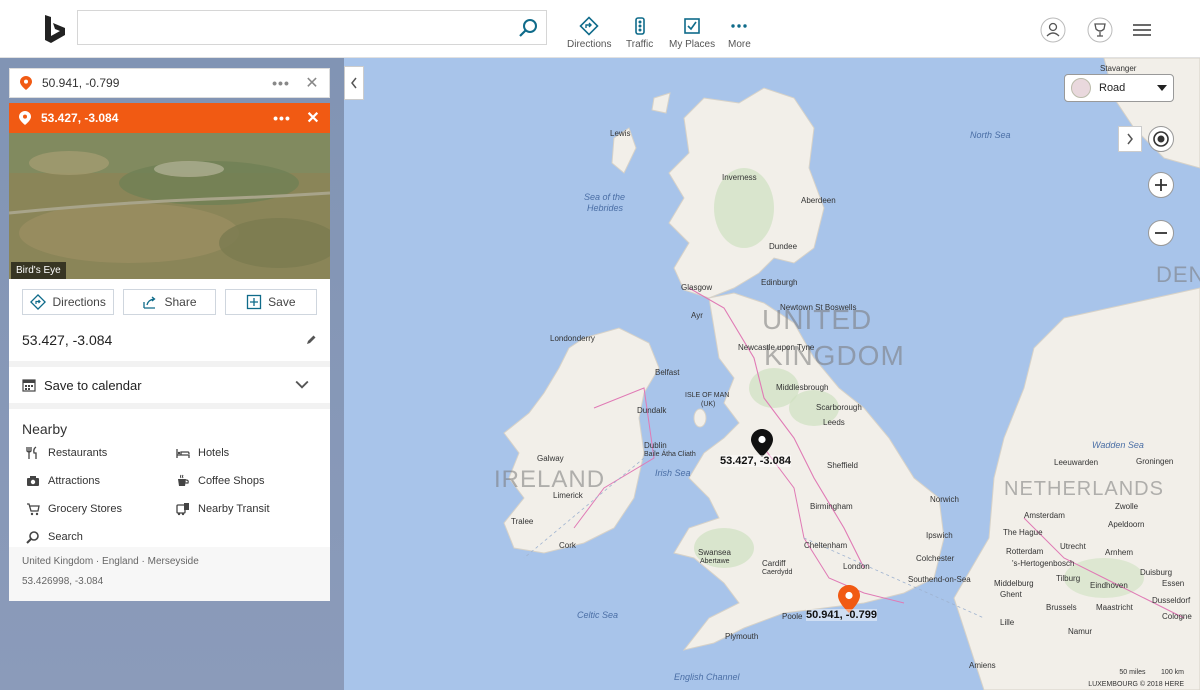 The height and width of the screenshot is (690, 1200). Describe the element at coordinates (1014, 583) in the screenshot. I see `city-middelburg: Middelburg` at that location.